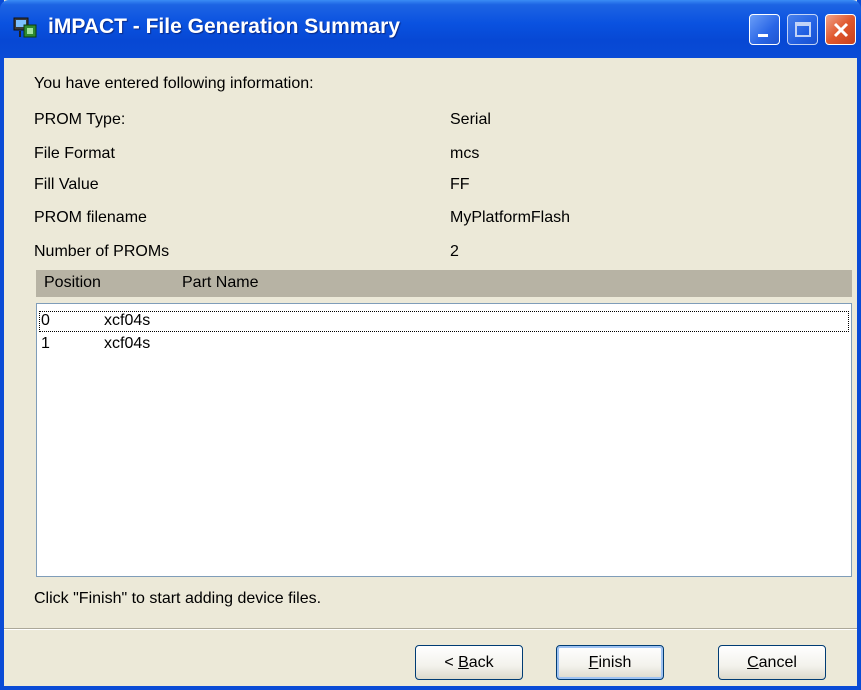 The height and width of the screenshot is (690, 861). What do you see at coordinates (220, 283) in the screenshot?
I see `column-header-part-name: Part Name` at bounding box center [220, 283].